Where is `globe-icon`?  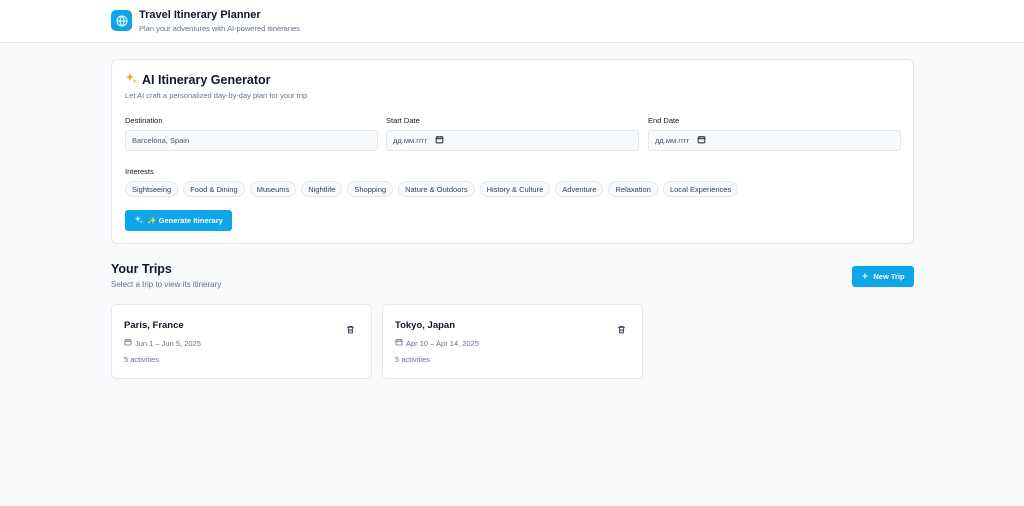 globe-icon is located at coordinates (121, 20).